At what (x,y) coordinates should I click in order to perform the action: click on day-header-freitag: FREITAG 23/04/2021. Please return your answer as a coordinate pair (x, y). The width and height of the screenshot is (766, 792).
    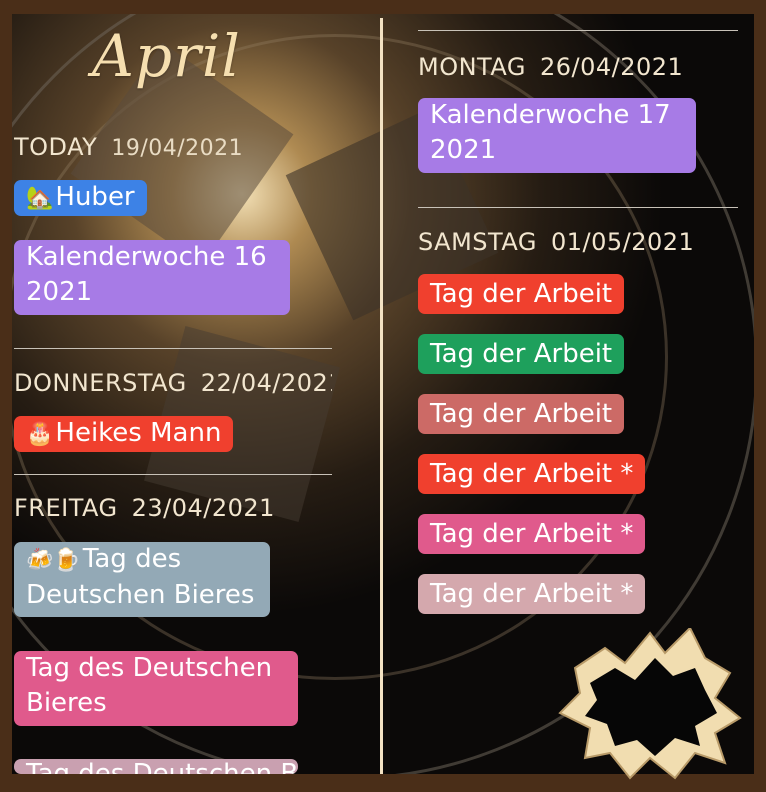
    Looking at the image, I should click on (173, 508).